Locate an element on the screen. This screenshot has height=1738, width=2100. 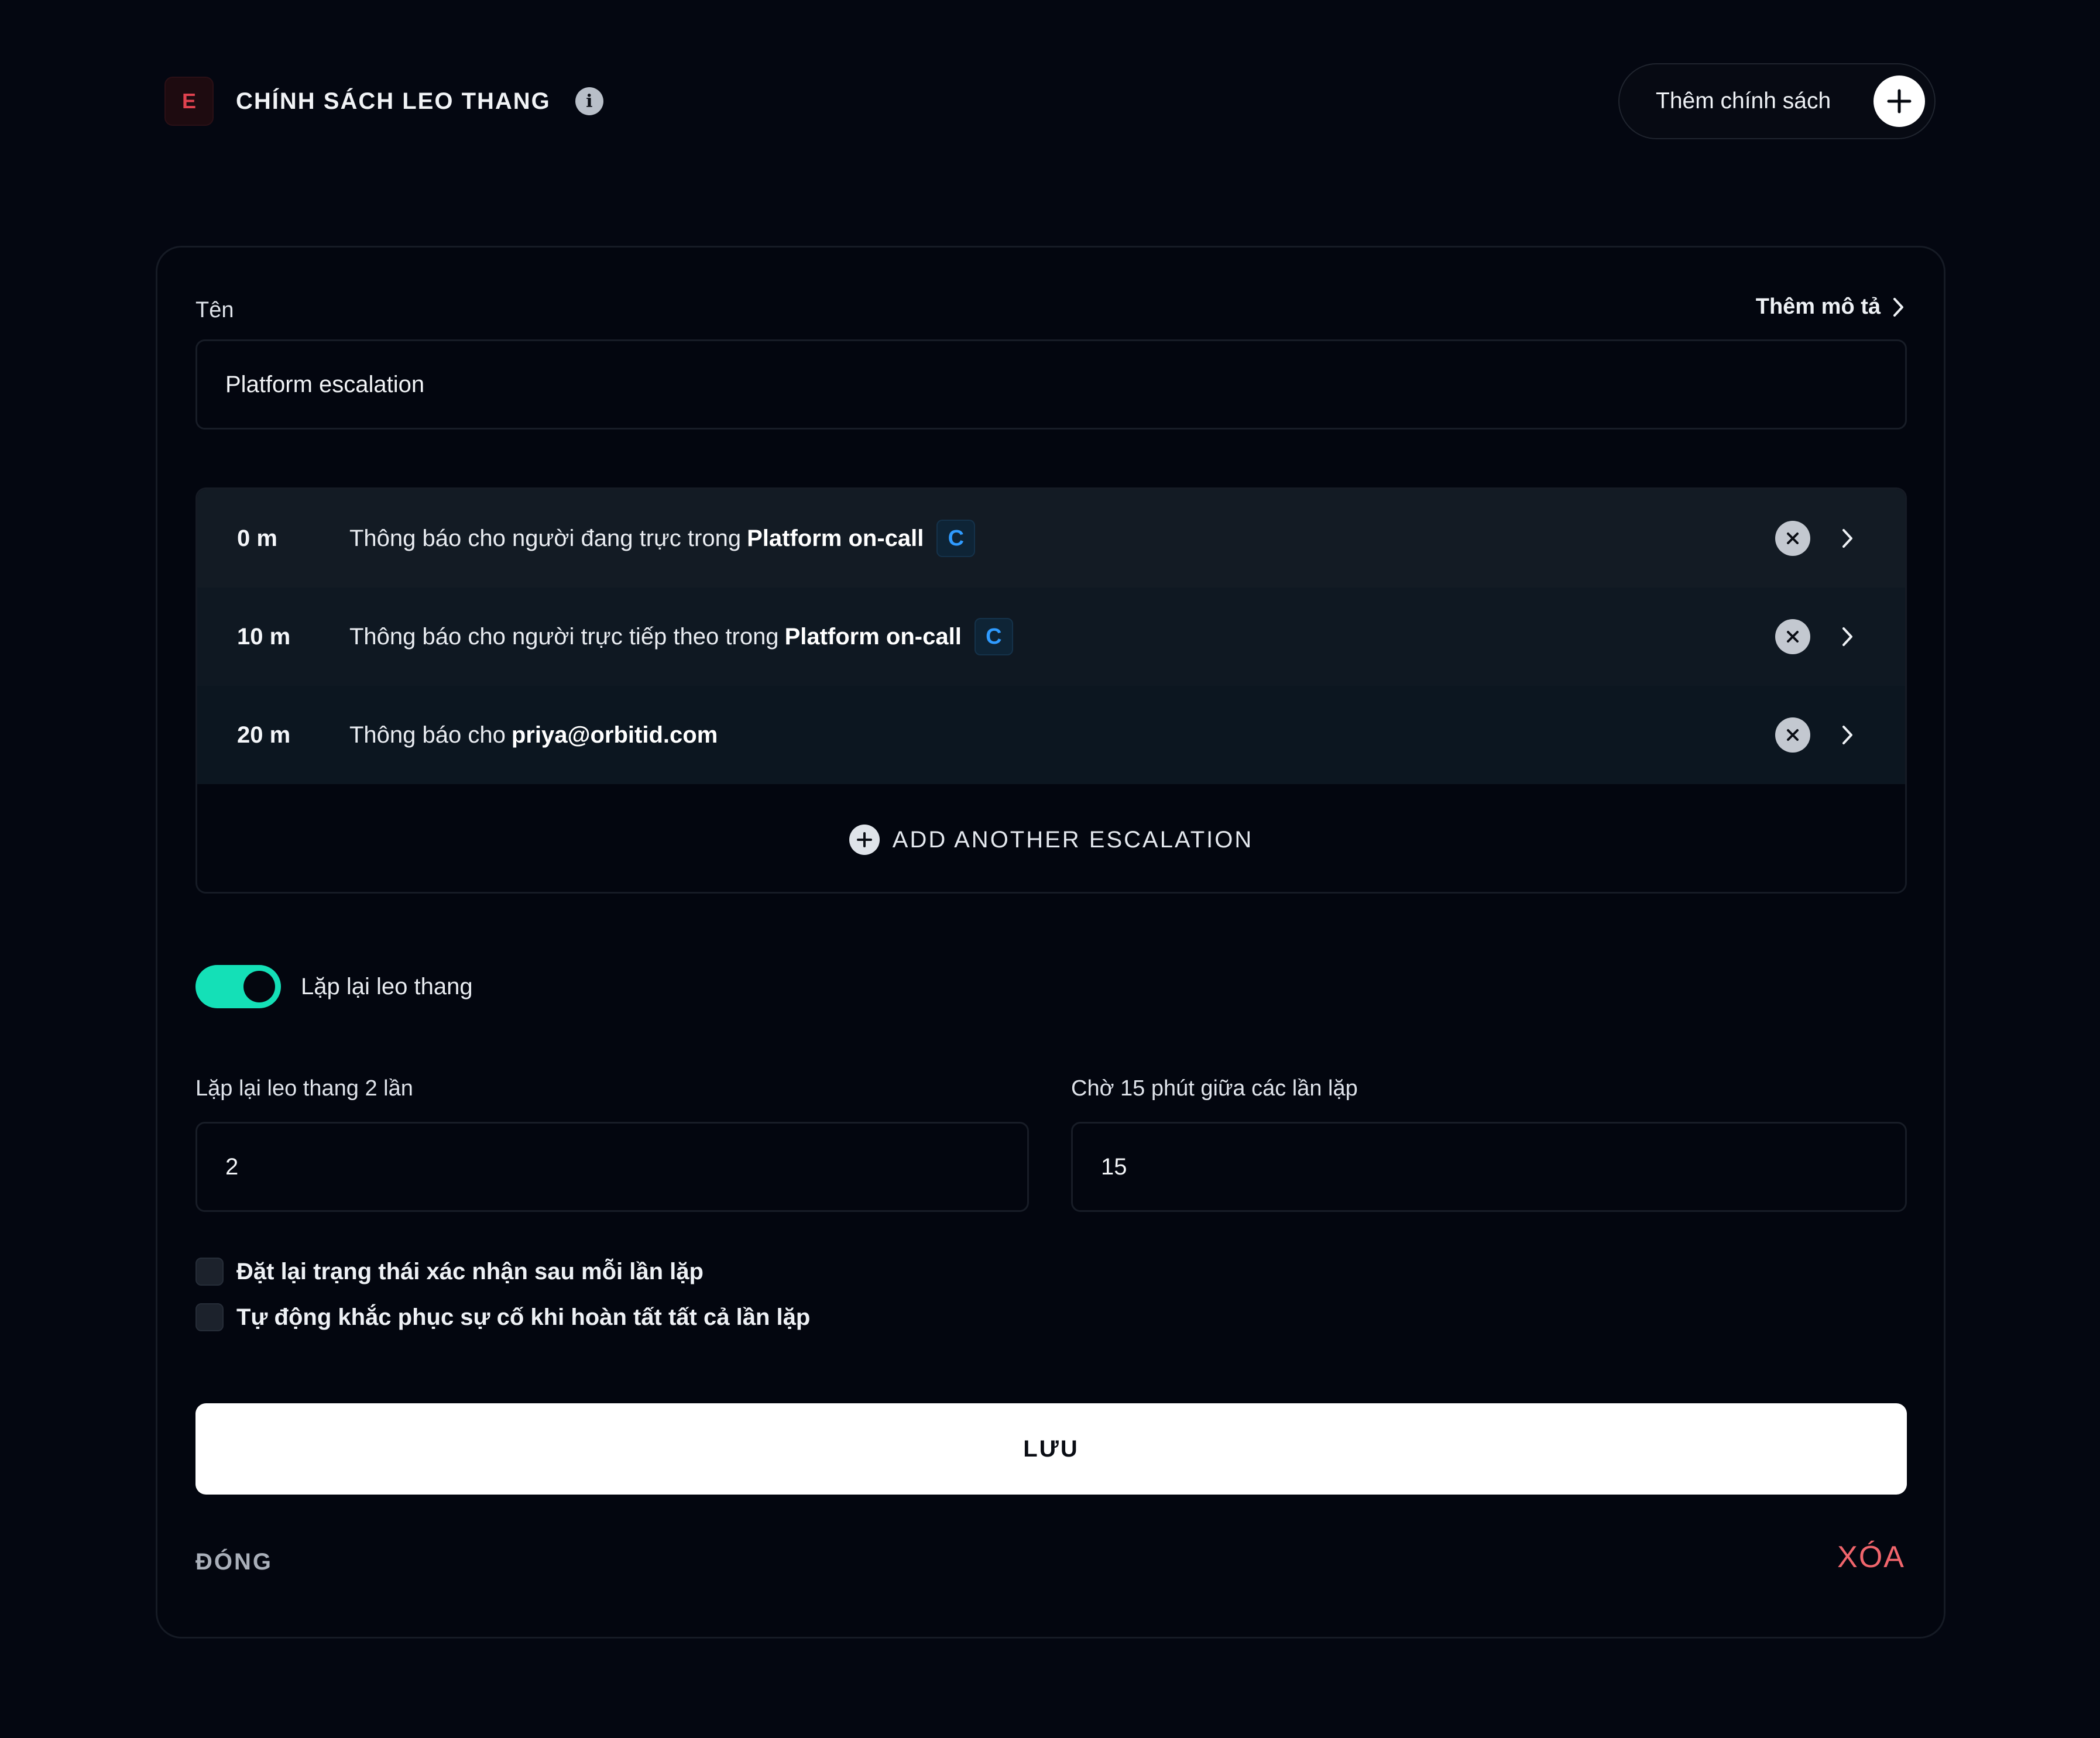
delete-button: XÓA is located at coordinates (1871, 1557).